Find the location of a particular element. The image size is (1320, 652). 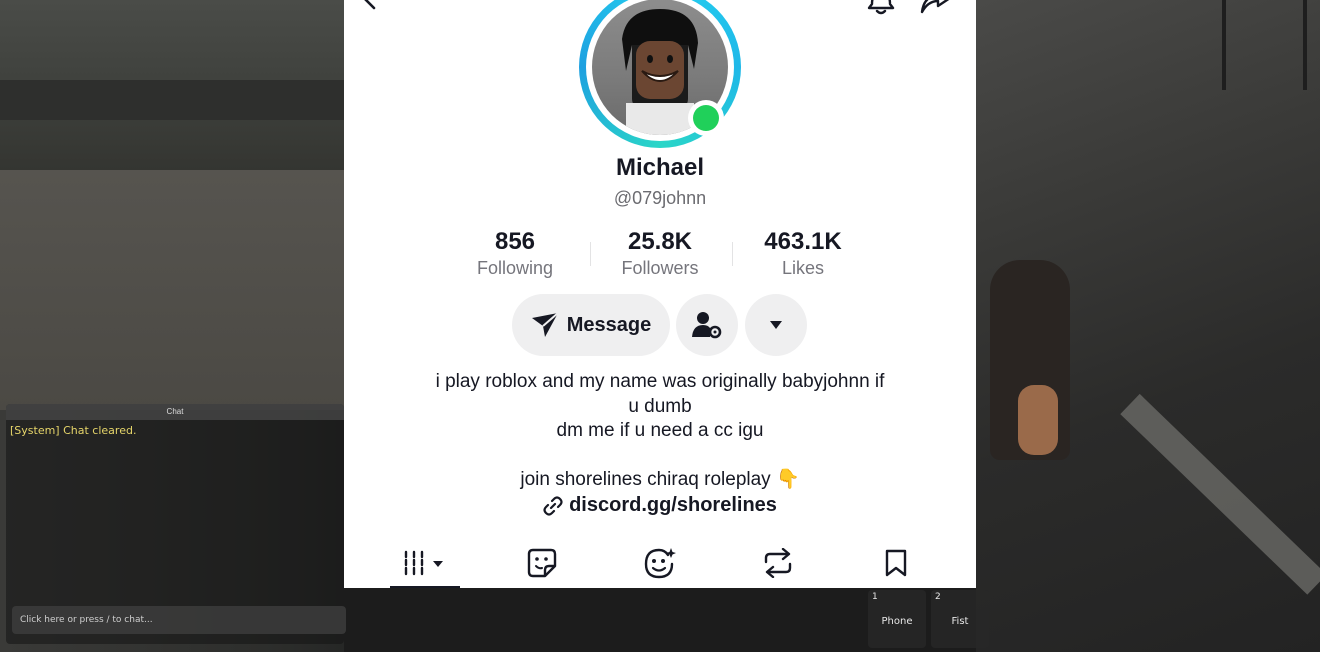

videos-grid-icon is located at coordinates (423, 563).